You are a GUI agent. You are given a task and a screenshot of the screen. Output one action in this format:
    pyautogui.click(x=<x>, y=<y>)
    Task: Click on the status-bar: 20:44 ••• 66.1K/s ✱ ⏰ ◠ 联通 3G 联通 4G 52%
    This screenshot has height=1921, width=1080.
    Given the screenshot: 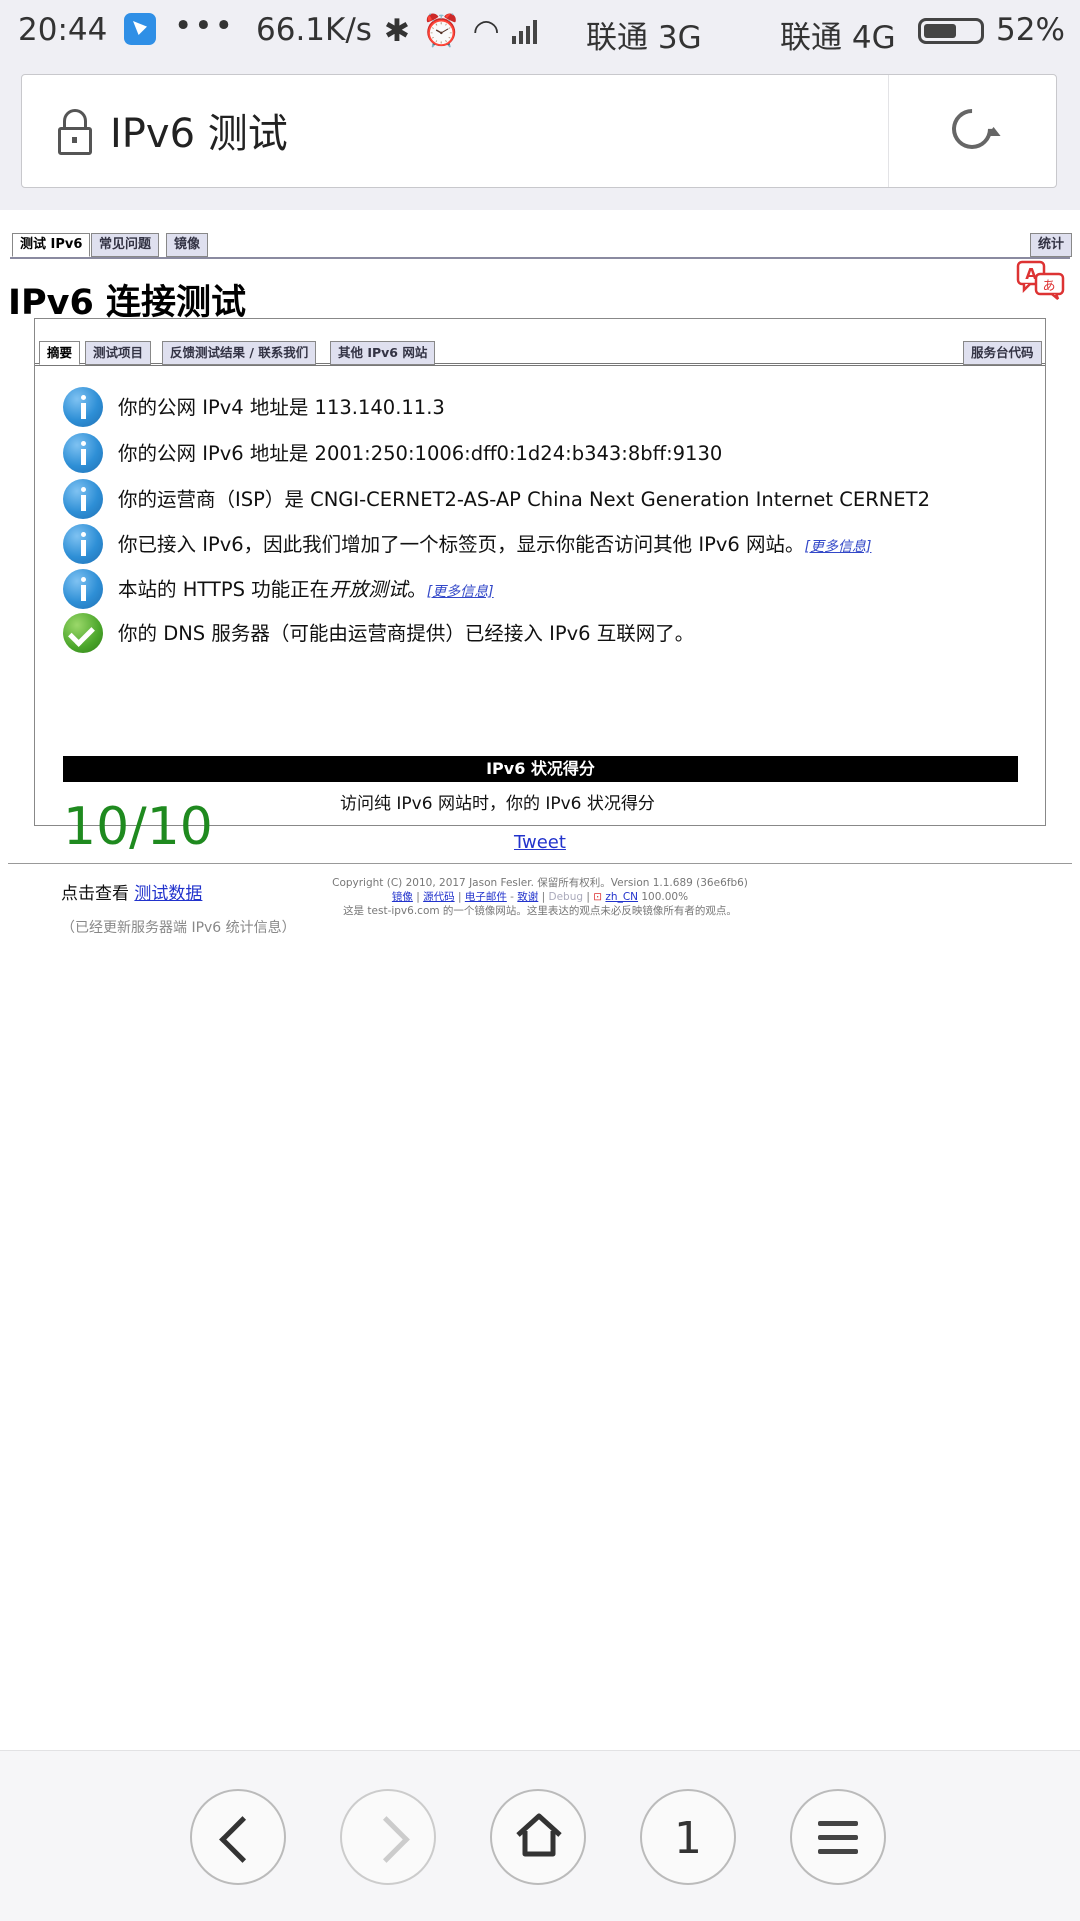 What is the action you would take?
    pyautogui.click(x=540, y=31)
    